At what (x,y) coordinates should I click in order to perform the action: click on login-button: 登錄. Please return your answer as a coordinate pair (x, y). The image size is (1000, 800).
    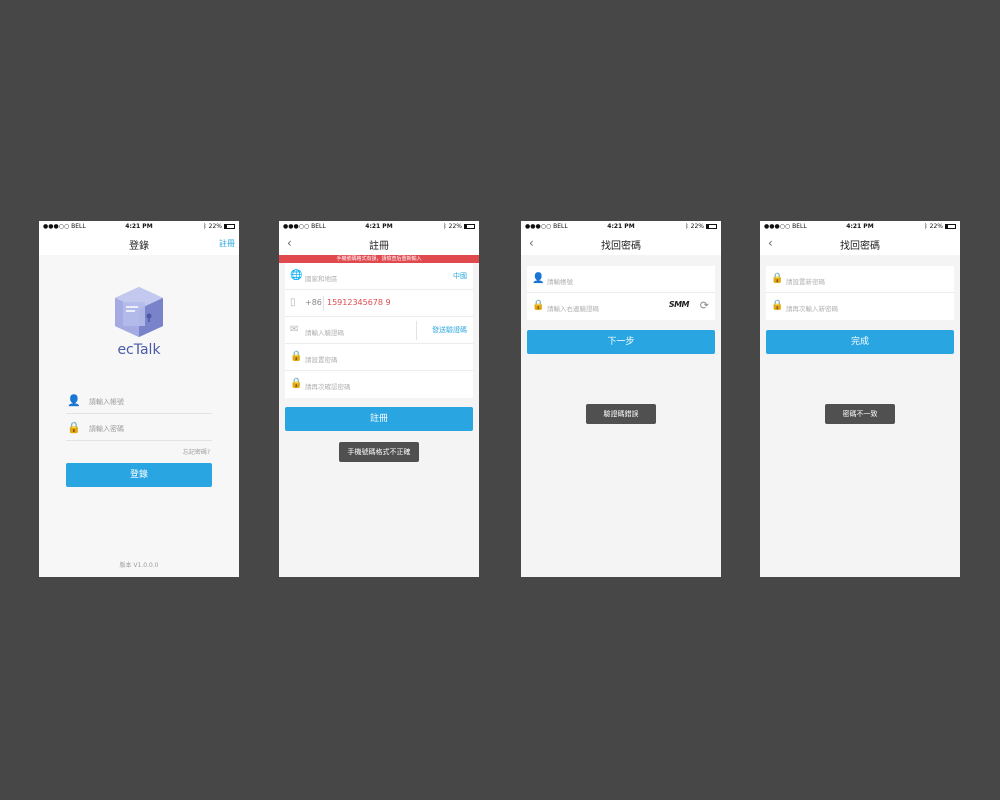
    Looking at the image, I should click on (139, 475).